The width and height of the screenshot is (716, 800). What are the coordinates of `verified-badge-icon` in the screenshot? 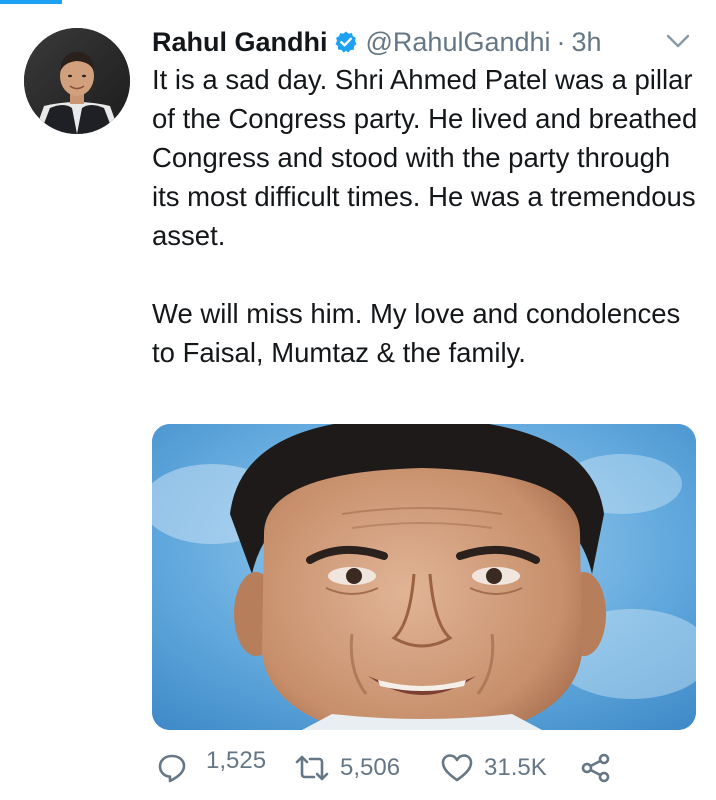 It's located at (346, 42).